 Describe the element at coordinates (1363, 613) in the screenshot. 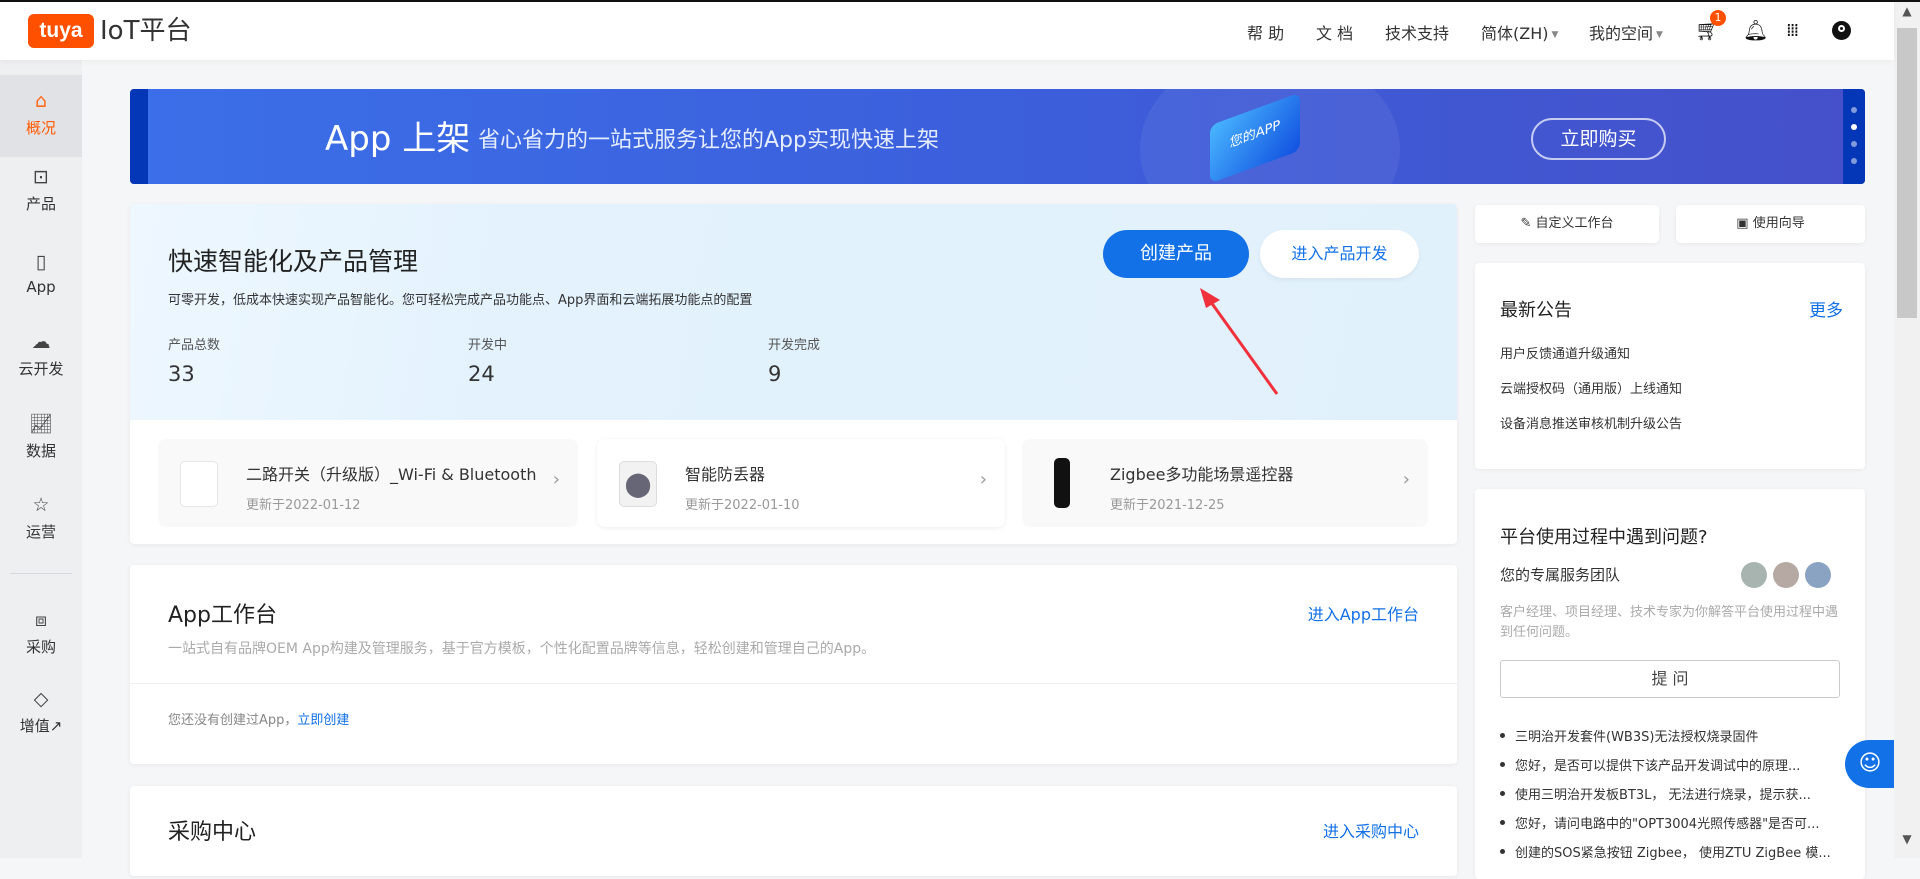

I see `enter-app-workbench-link: 进入App工作台` at that location.